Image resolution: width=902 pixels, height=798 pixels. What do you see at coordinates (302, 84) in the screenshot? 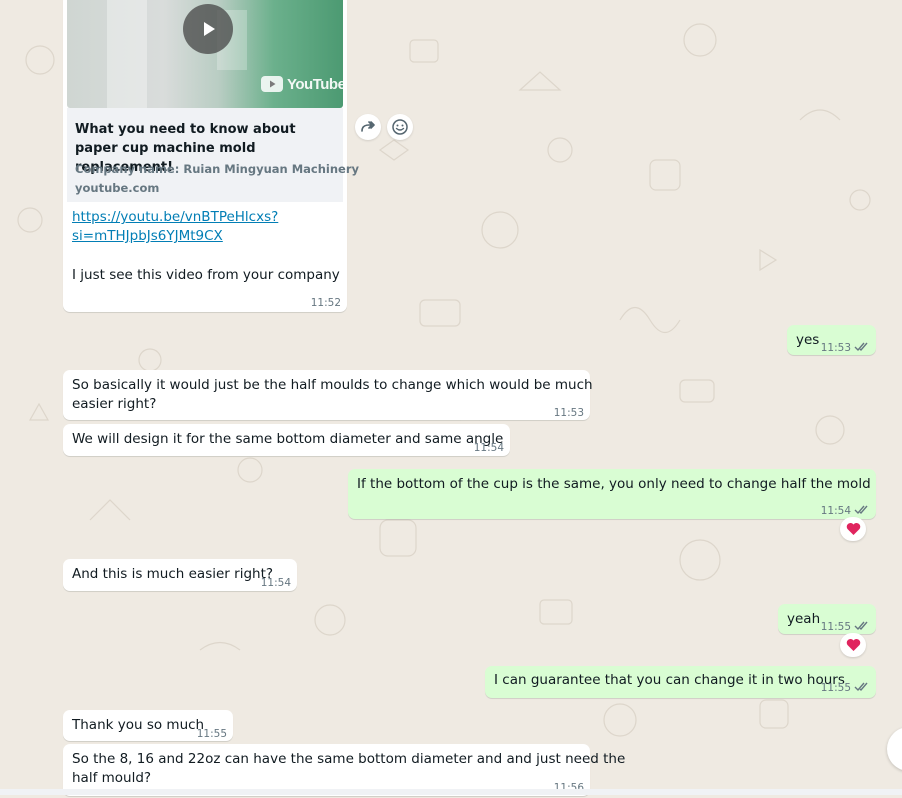
I see `youtube-logo: YouTube` at bounding box center [302, 84].